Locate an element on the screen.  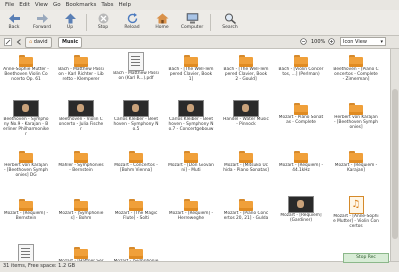
file-item-label: Bach - [Violin Concertos, ...] (Perlman) is located at coordinates (301, 72).